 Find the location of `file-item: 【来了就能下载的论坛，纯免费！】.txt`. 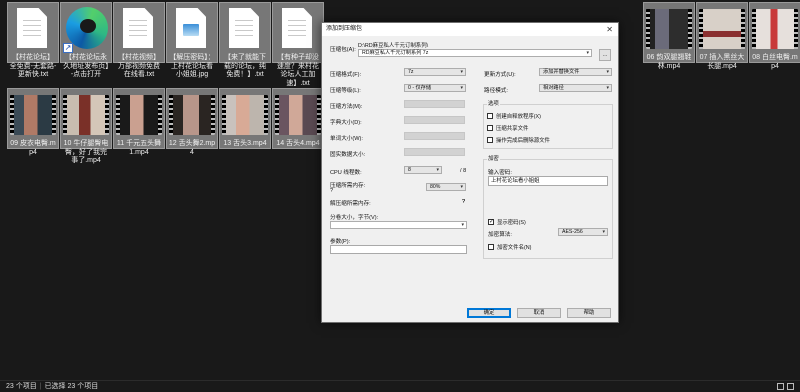

file-item: 【来了就能下载的论坛，纯免费！】.txt is located at coordinates (245, 40).